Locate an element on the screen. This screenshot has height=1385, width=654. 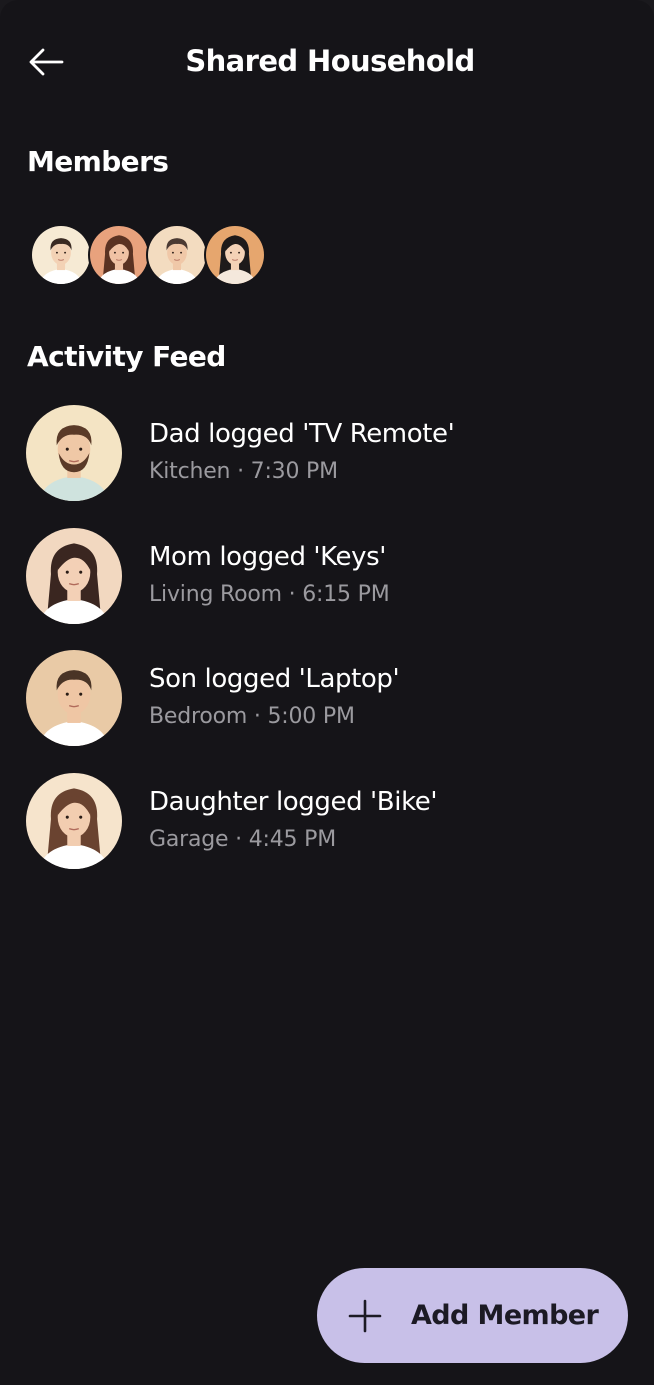
header: Shared Household is located at coordinates (327, 65).